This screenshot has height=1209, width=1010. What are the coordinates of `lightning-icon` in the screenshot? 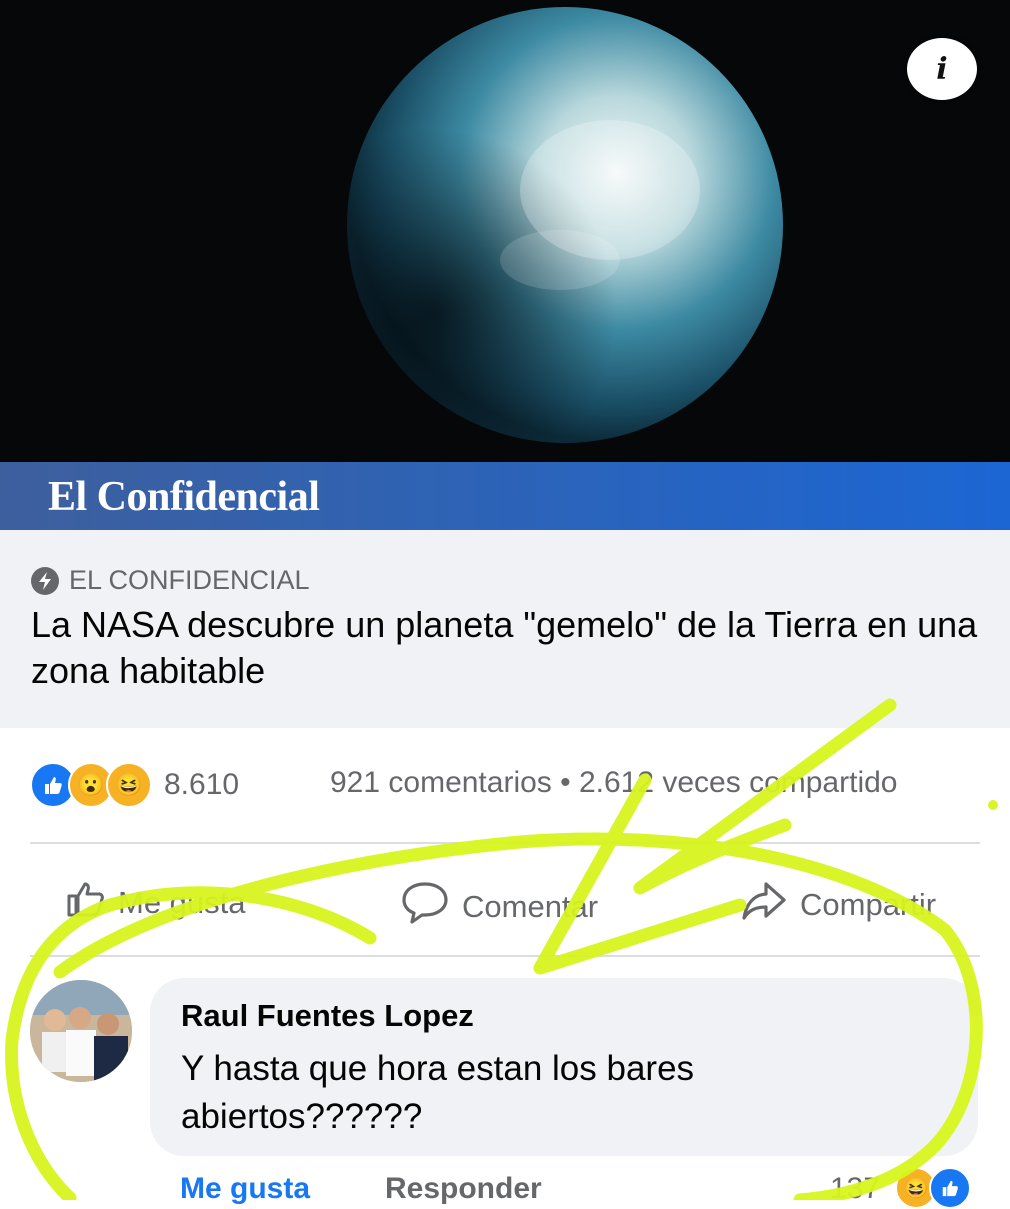 It's located at (45, 580).